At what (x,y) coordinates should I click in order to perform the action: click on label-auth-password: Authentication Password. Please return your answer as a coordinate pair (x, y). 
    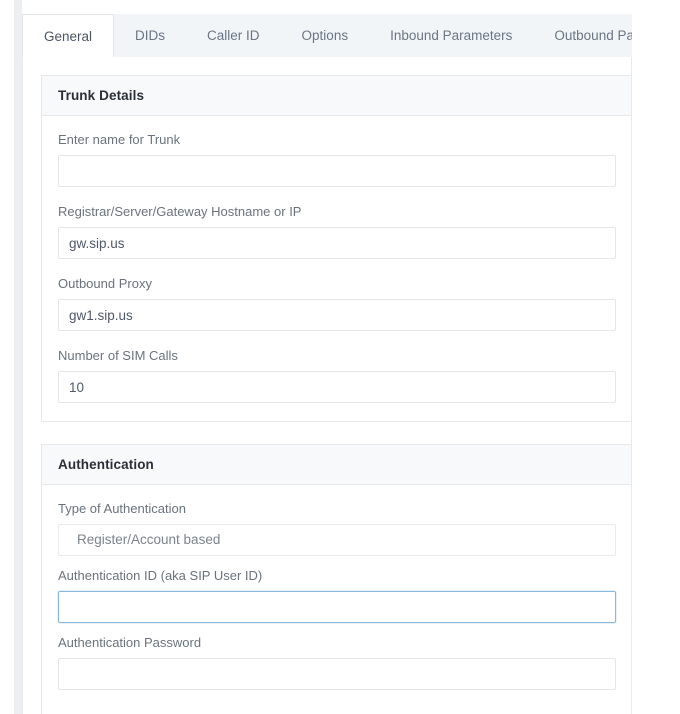
    Looking at the image, I should click on (130, 642).